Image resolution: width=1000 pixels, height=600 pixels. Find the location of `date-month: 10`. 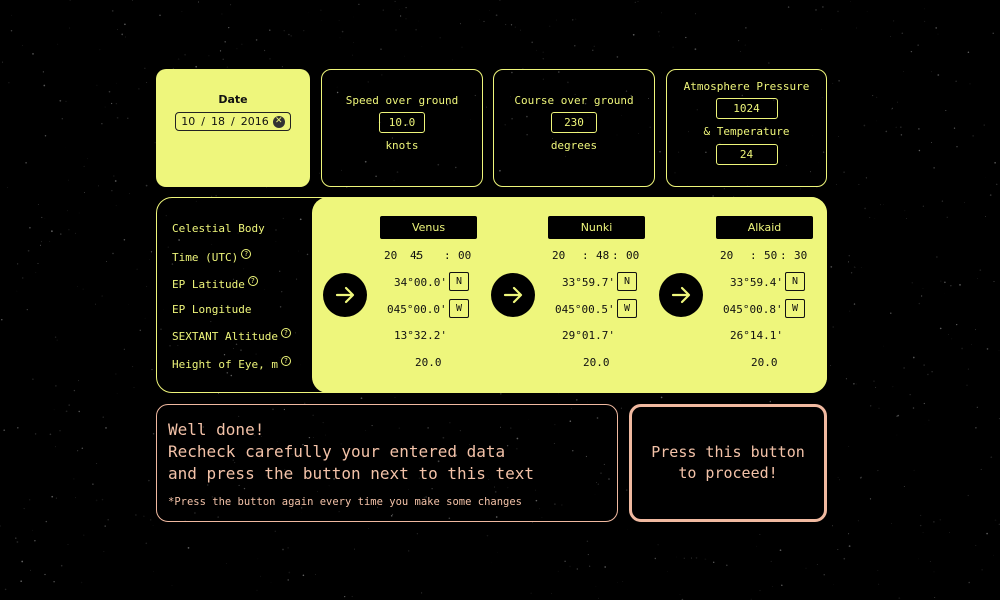

date-month: 10 is located at coordinates (188, 121).